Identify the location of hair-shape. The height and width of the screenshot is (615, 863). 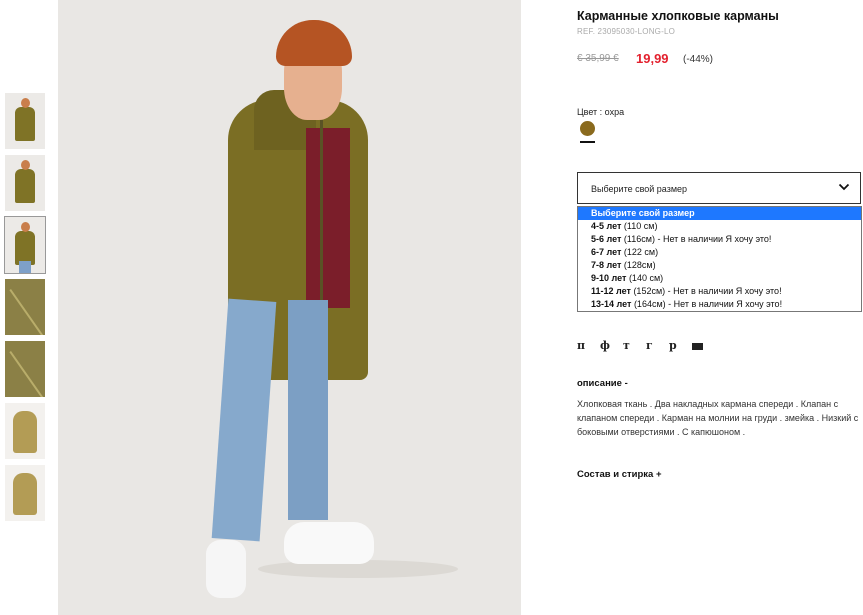
(314, 43).